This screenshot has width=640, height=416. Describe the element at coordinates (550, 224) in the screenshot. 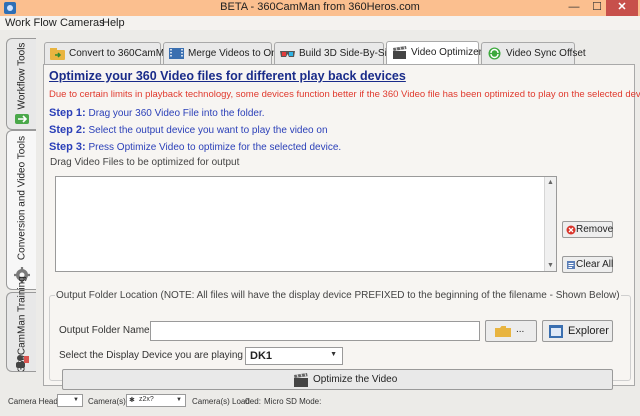

I see `list-scrollbar: ▲ ▼` at that location.